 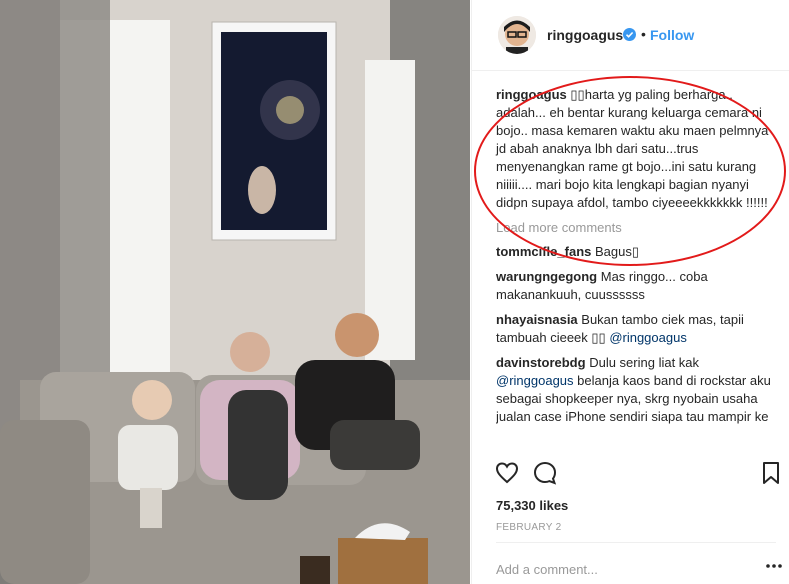 What do you see at coordinates (672, 35) in the screenshot?
I see `follow-button: Follow` at bounding box center [672, 35].